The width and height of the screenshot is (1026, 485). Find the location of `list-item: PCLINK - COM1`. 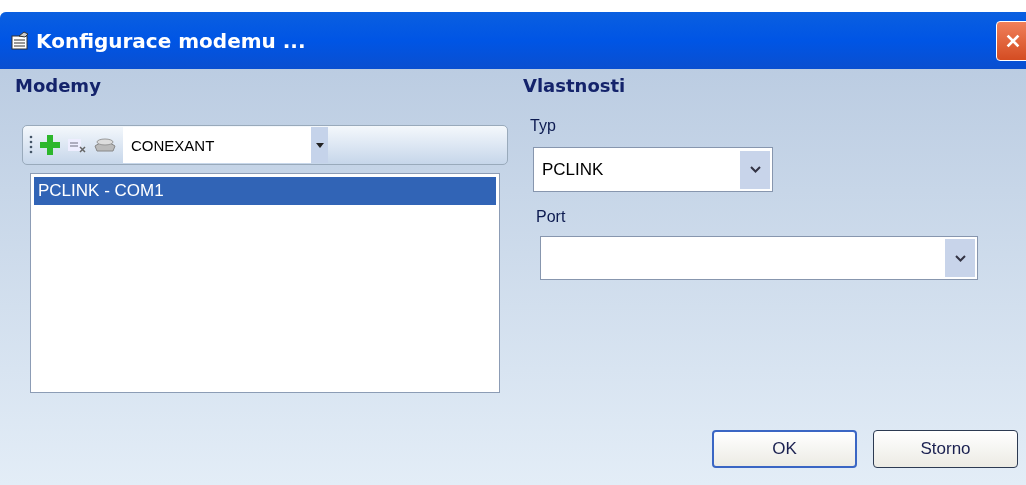

list-item: PCLINK - COM1 is located at coordinates (265, 191).